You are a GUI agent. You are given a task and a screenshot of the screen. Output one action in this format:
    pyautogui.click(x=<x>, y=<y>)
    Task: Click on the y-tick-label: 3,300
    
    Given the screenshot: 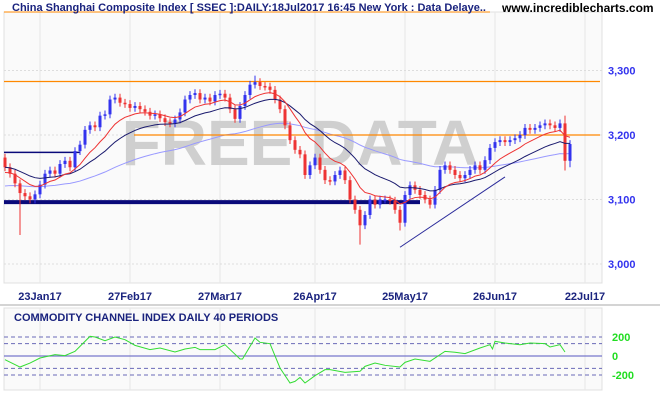 What is the action you would take?
    pyautogui.click(x=622, y=72)
    